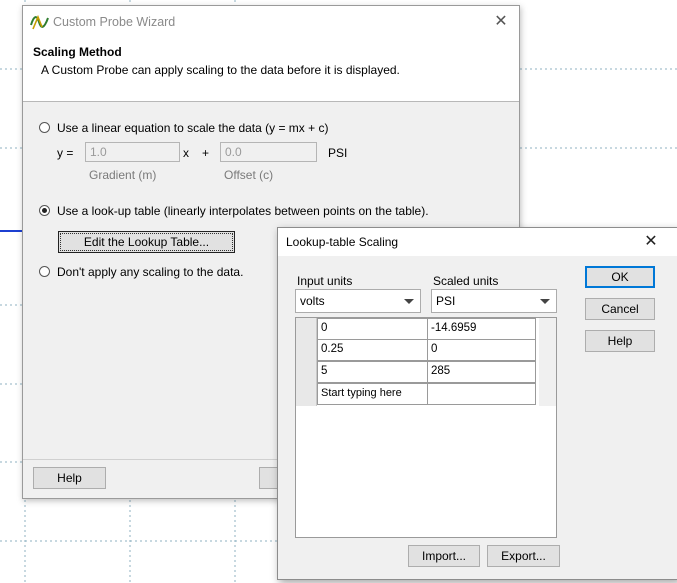 This screenshot has width=677, height=583. I want to click on scaled-units-value: PSI, so click(446, 301).